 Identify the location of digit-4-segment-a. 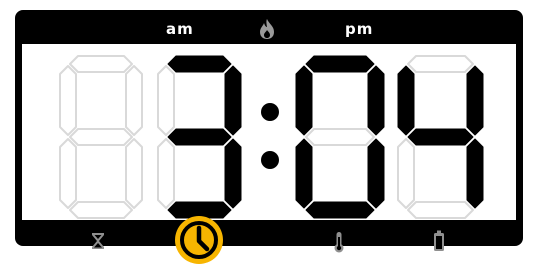
(440, 64).